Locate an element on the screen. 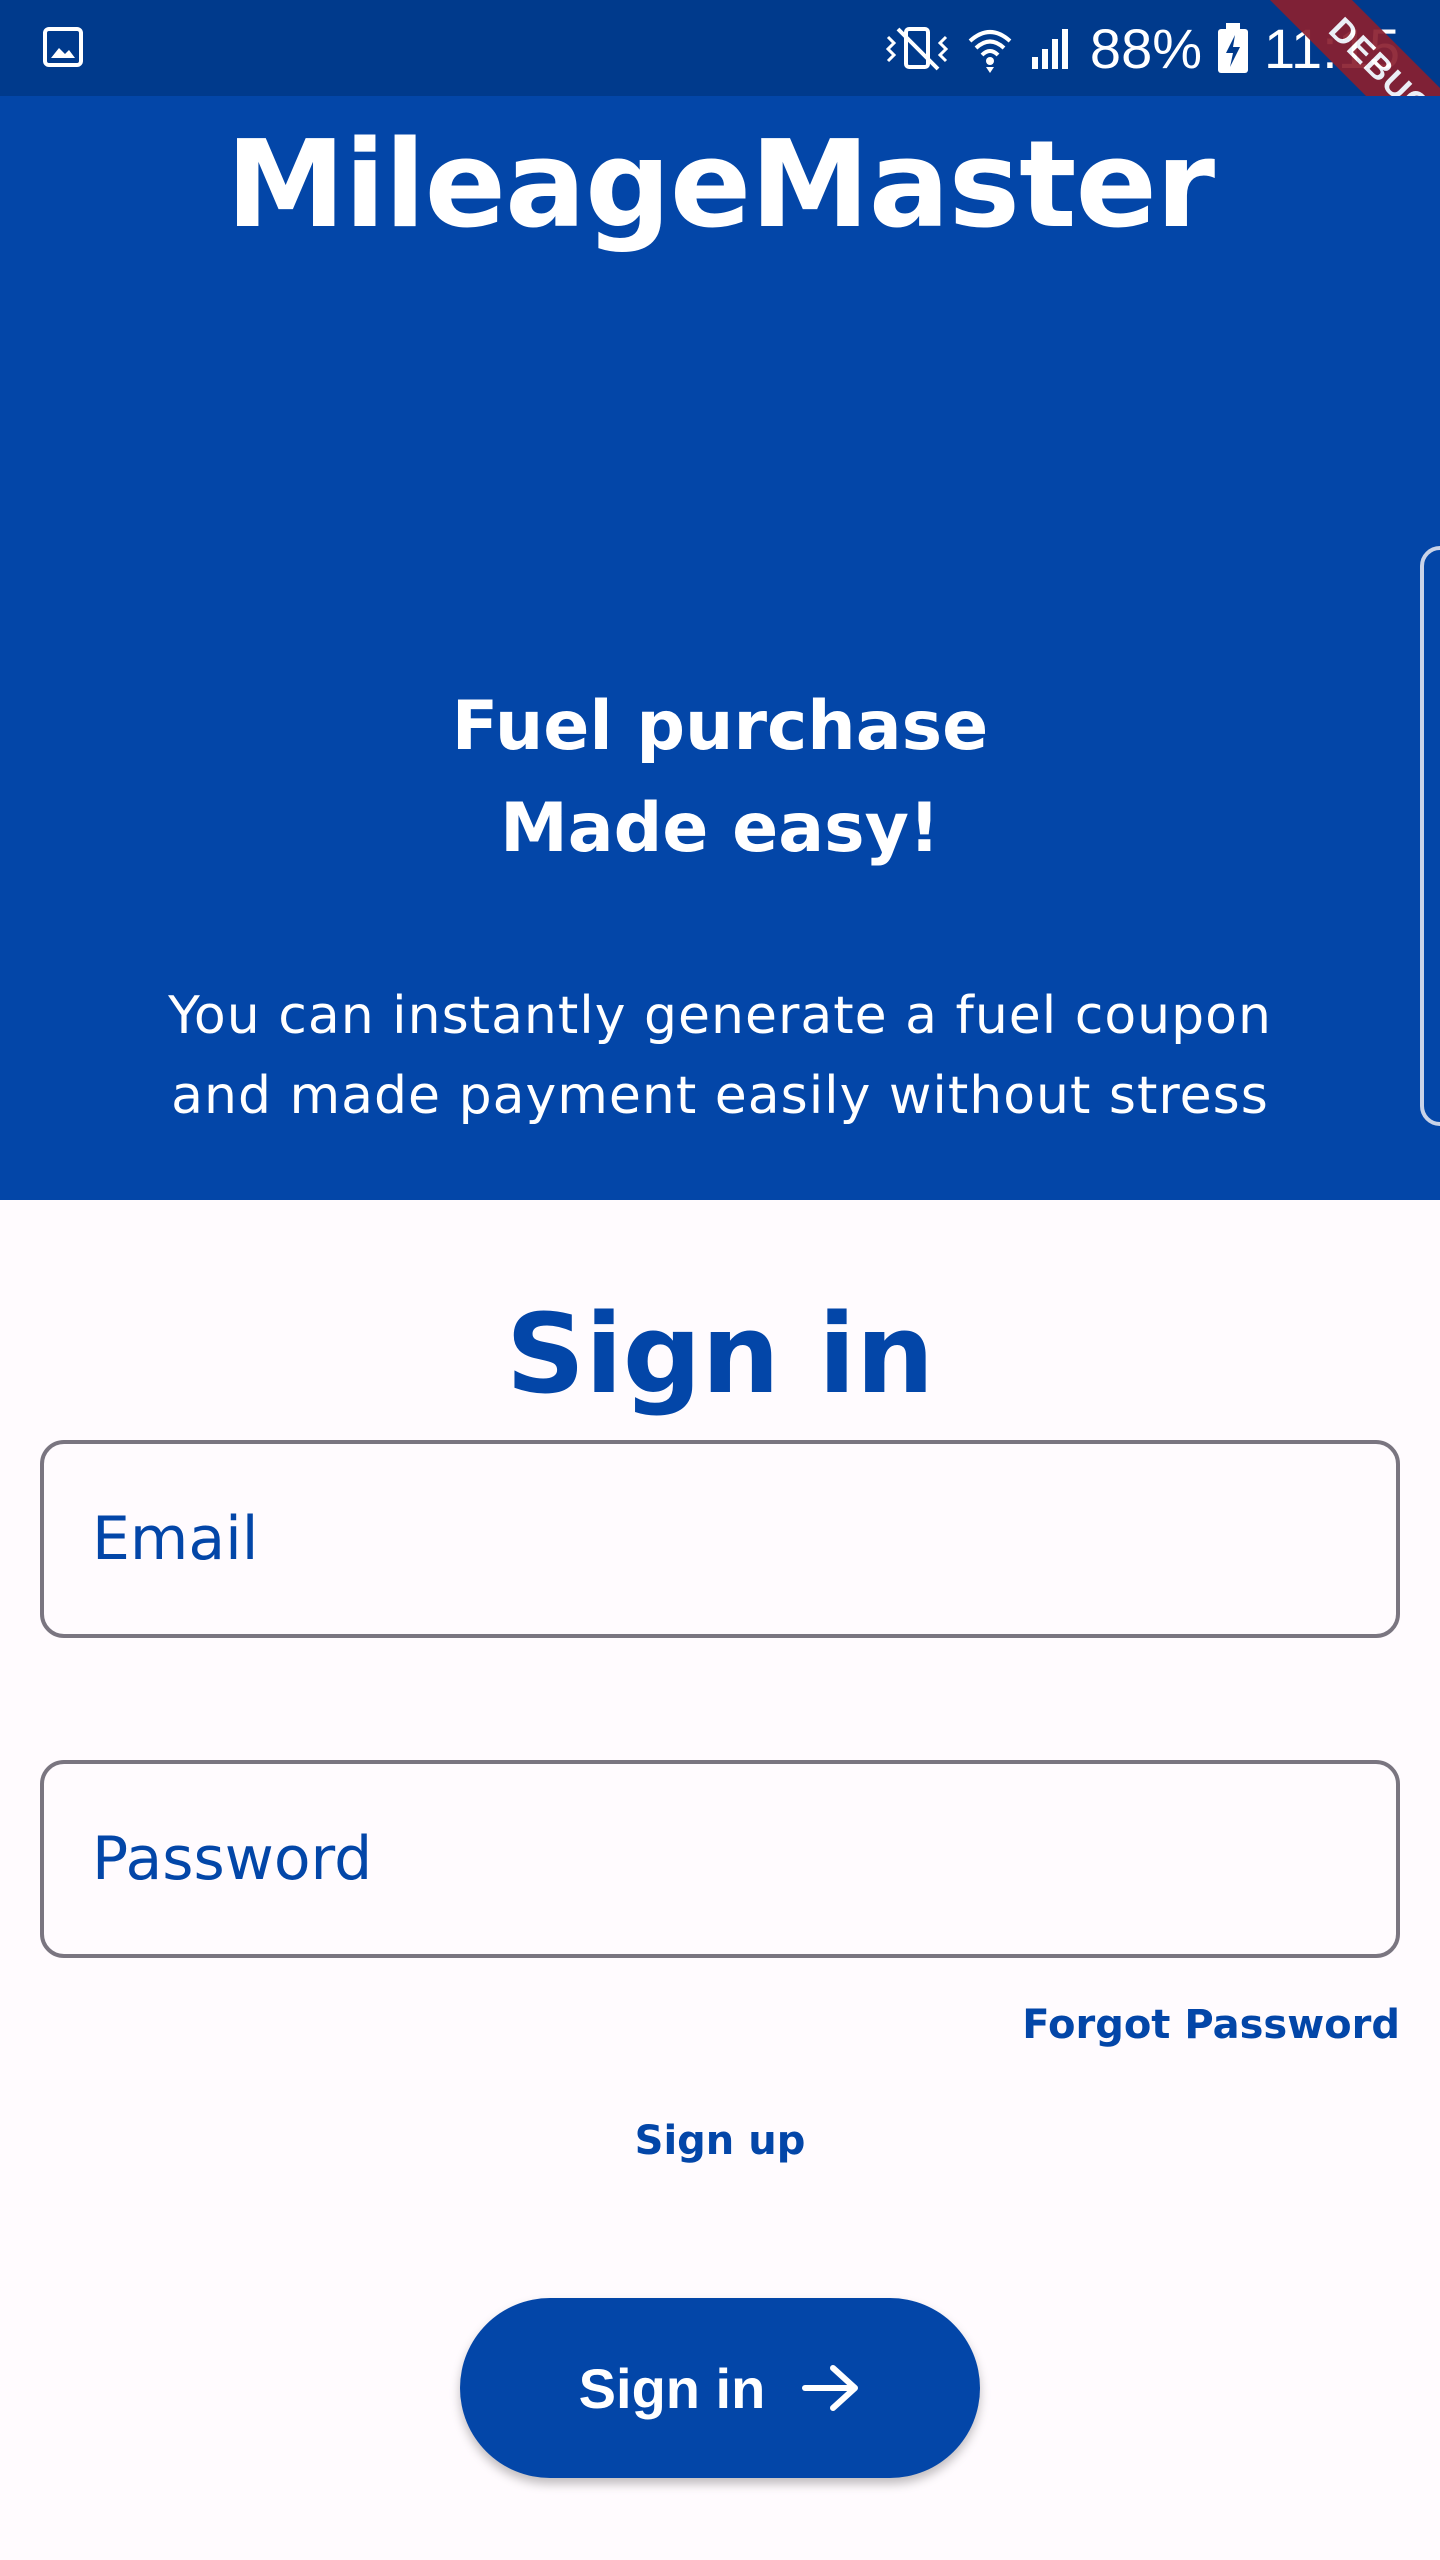 The width and height of the screenshot is (1440, 2560). email-field is located at coordinates (720, 1539).